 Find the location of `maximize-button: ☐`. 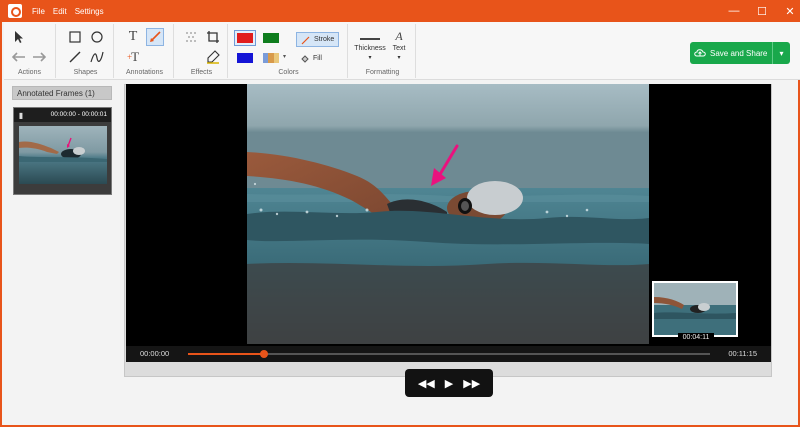

maximize-button: ☐ is located at coordinates (762, 11).